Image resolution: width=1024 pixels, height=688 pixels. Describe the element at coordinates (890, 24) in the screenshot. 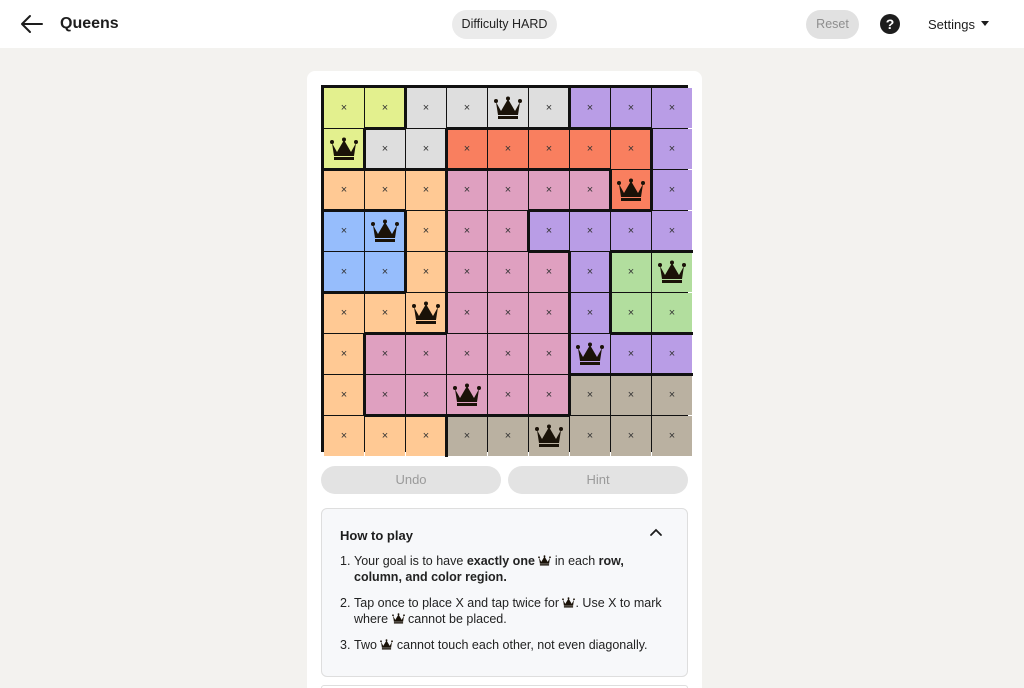

I see `help-icon: ?` at that location.